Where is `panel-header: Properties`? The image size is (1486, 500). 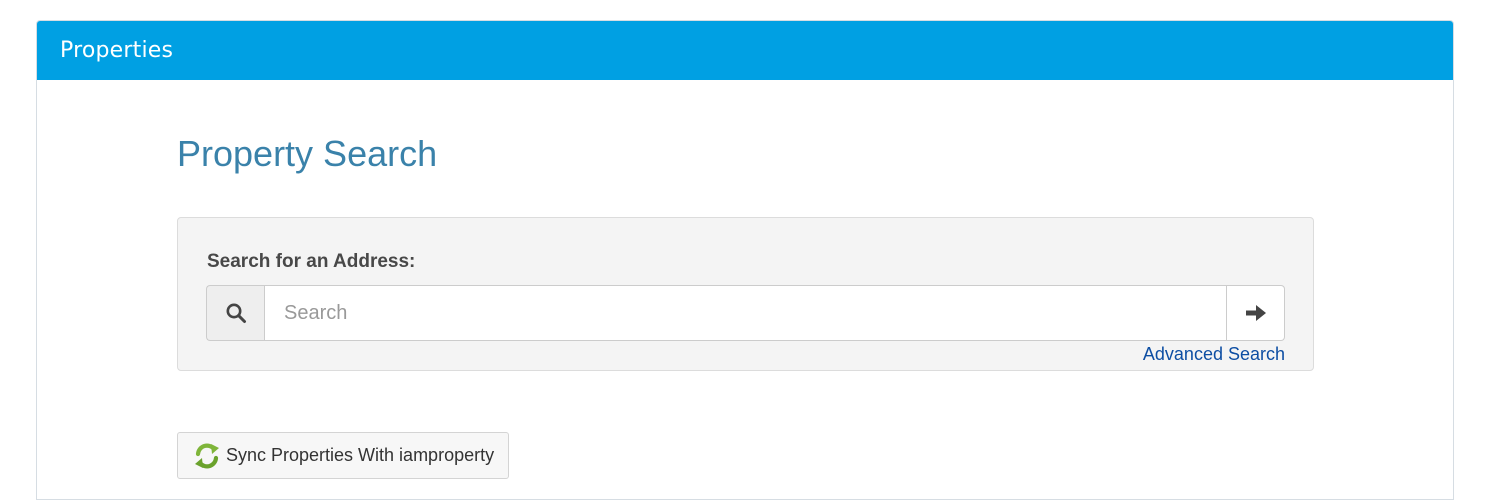
panel-header: Properties is located at coordinates (745, 50).